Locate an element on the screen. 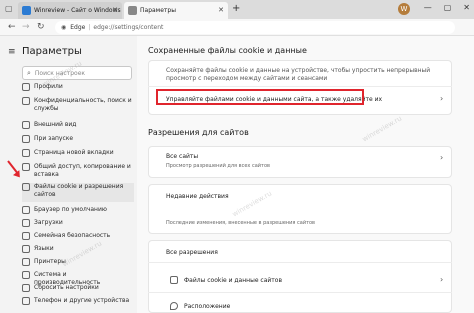 The image size is (474, 313). highlight-box is located at coordinates (260, 97).